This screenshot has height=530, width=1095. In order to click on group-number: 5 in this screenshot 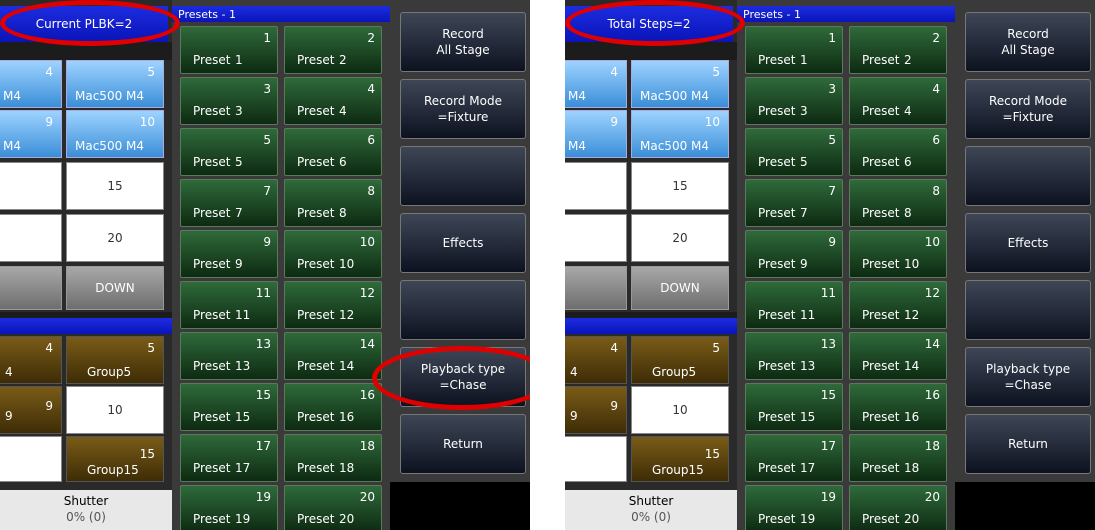, I will do `click(716, 348)`.